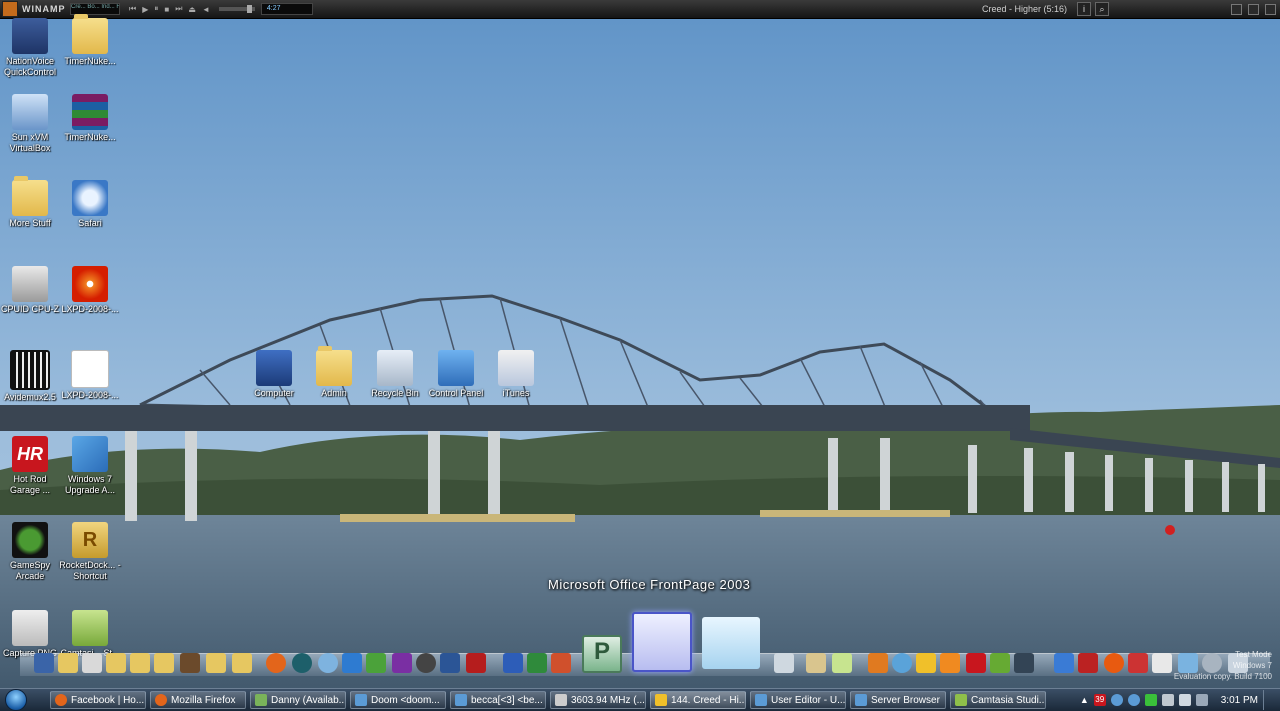 This screenshot has height=711, width=1280. I want to click on dock-safari-icon, so click(328, 663).